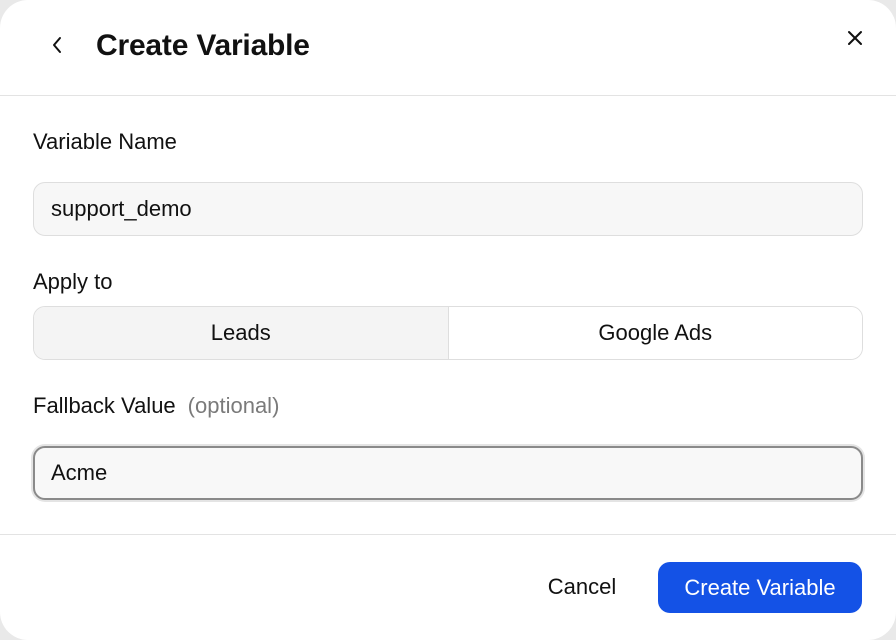 This screenshot has width=896, height=640. What do you see at coordinates (105, 141) in the screenshot?
I see `variable-name-label: Variable Name` at bounding box center [105, 141].